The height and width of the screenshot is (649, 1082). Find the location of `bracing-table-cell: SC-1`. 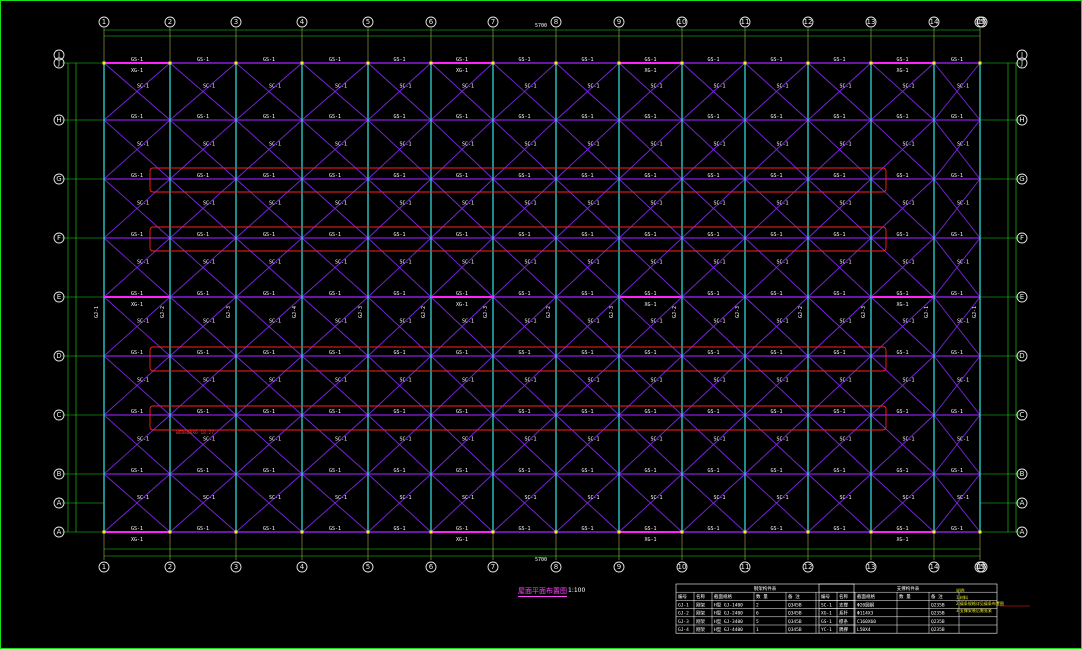

bracing-table-cell: SC-1 is located at coordinates (826, 605).